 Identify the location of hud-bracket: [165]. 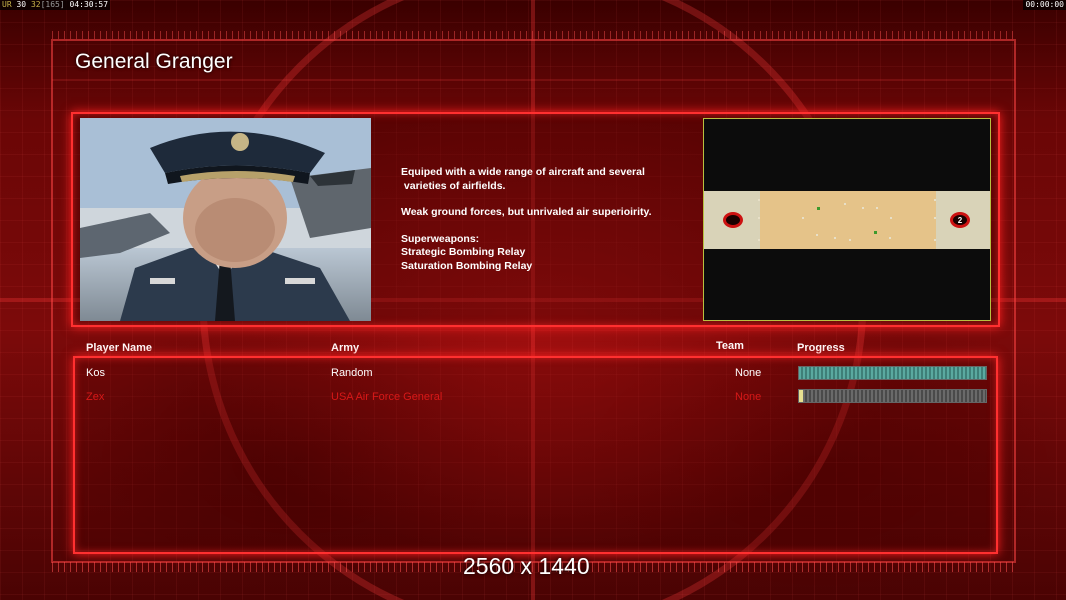
(52, 4).